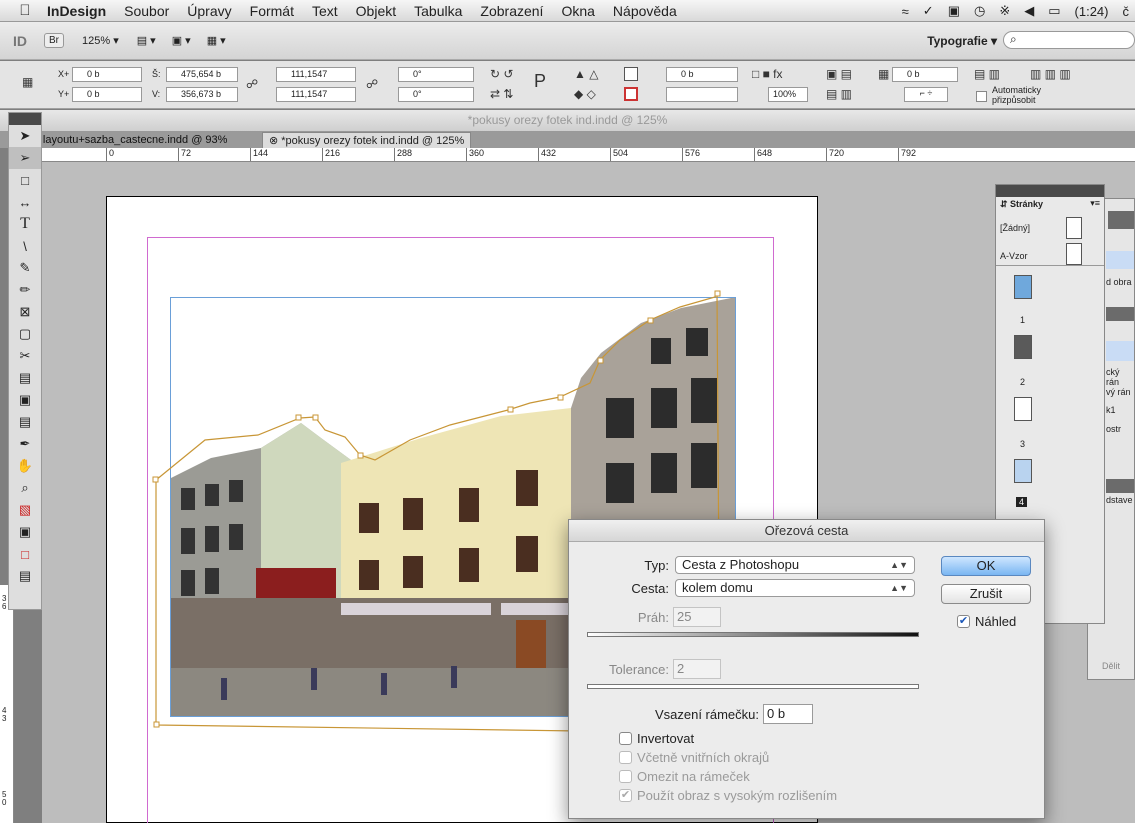 Image resolution: width=1135 pixels, height=823 pixels. Describe the element at coordinates (1119, 500) in the screenshot. I see `side-item: dstave` at that location.